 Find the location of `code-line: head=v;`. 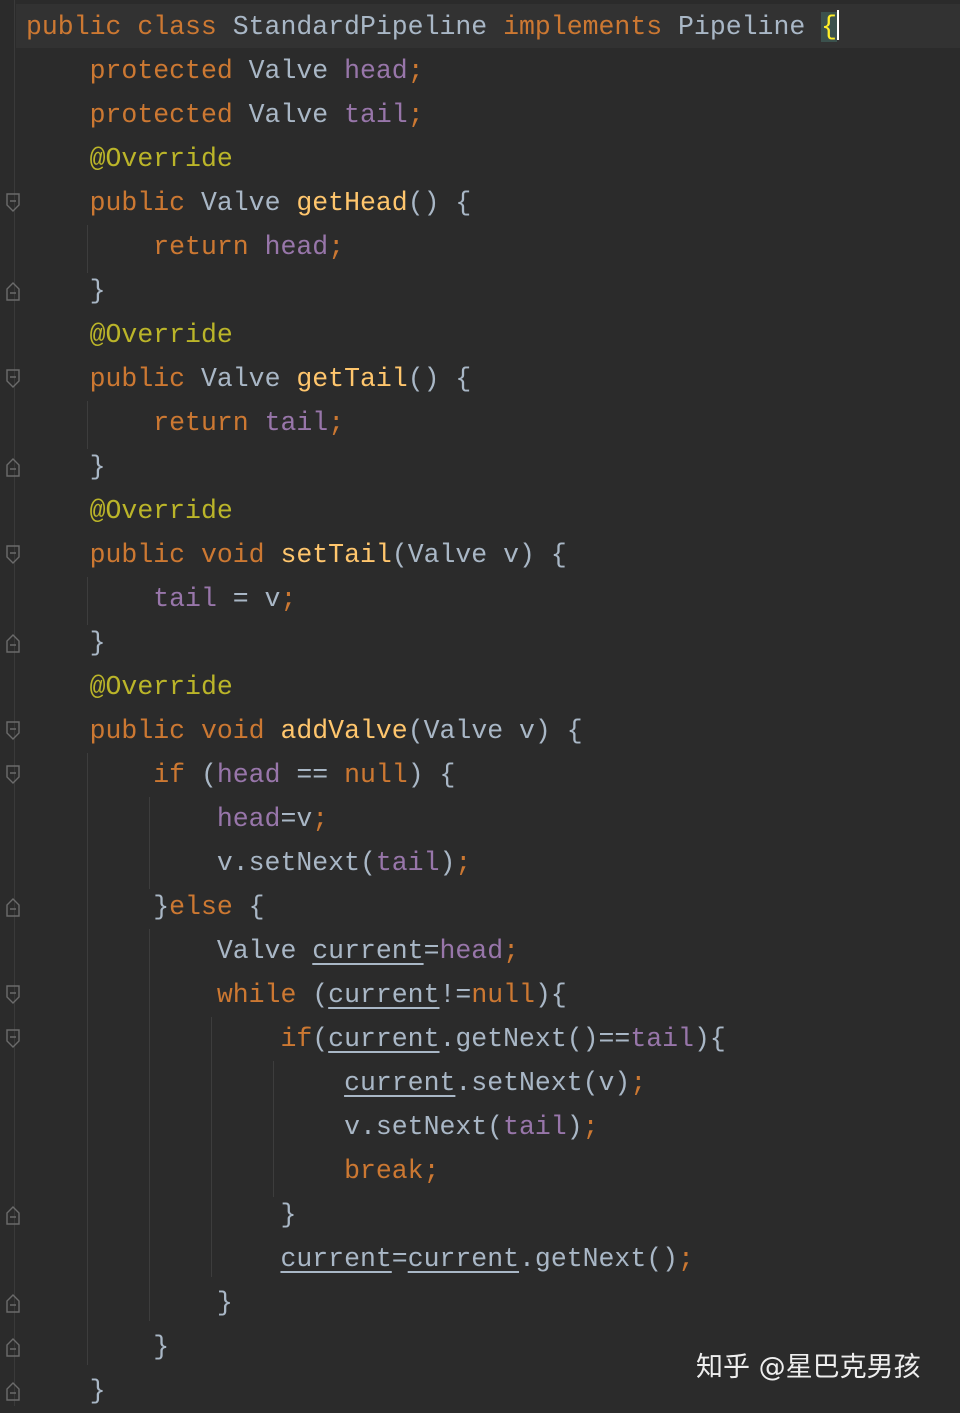

code-line: head=v; is located at coordinates (432, 819).